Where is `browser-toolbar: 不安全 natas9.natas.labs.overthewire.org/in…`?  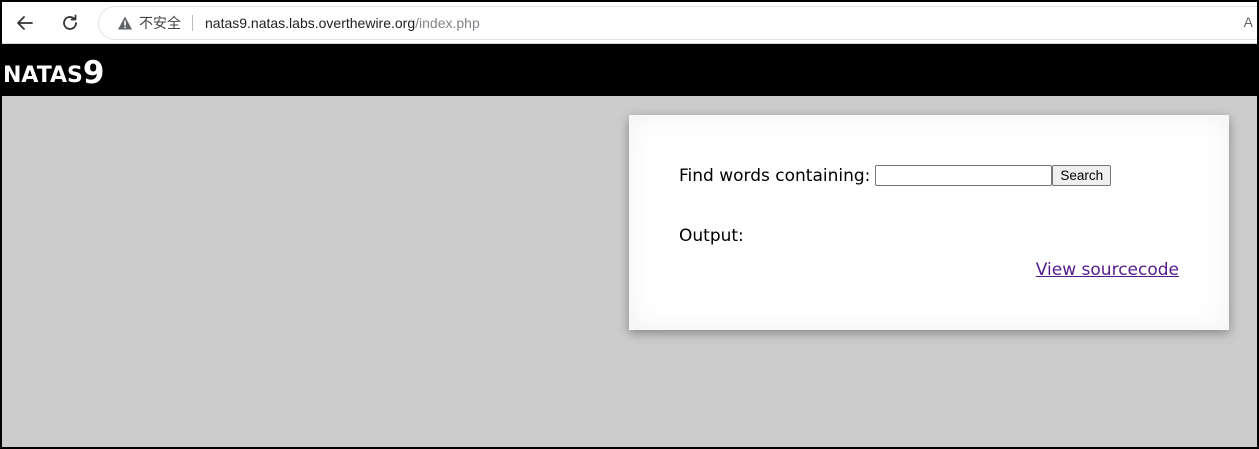 browser-toolbar: 不安全 natas9.natas.labs.overthewire.org/in… is located at coordinates (629, 23).